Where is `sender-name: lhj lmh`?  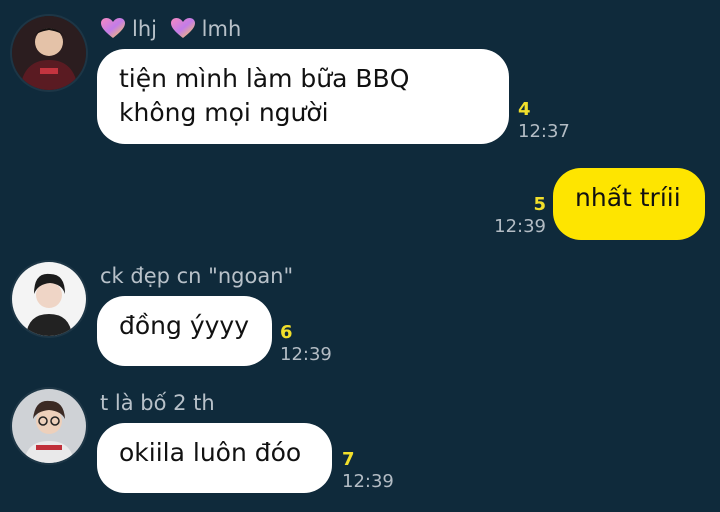
sender-name: lhj lmh is located at coordinates (170, 29).